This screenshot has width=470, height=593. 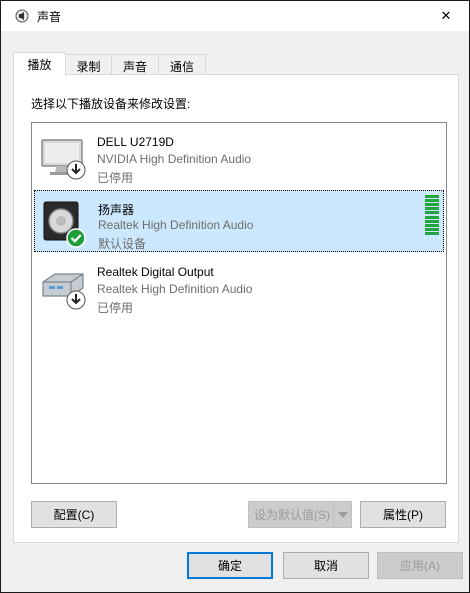 I want to click on device-description: NVIDIA High Definition Audio, so click(x=174, y=159).